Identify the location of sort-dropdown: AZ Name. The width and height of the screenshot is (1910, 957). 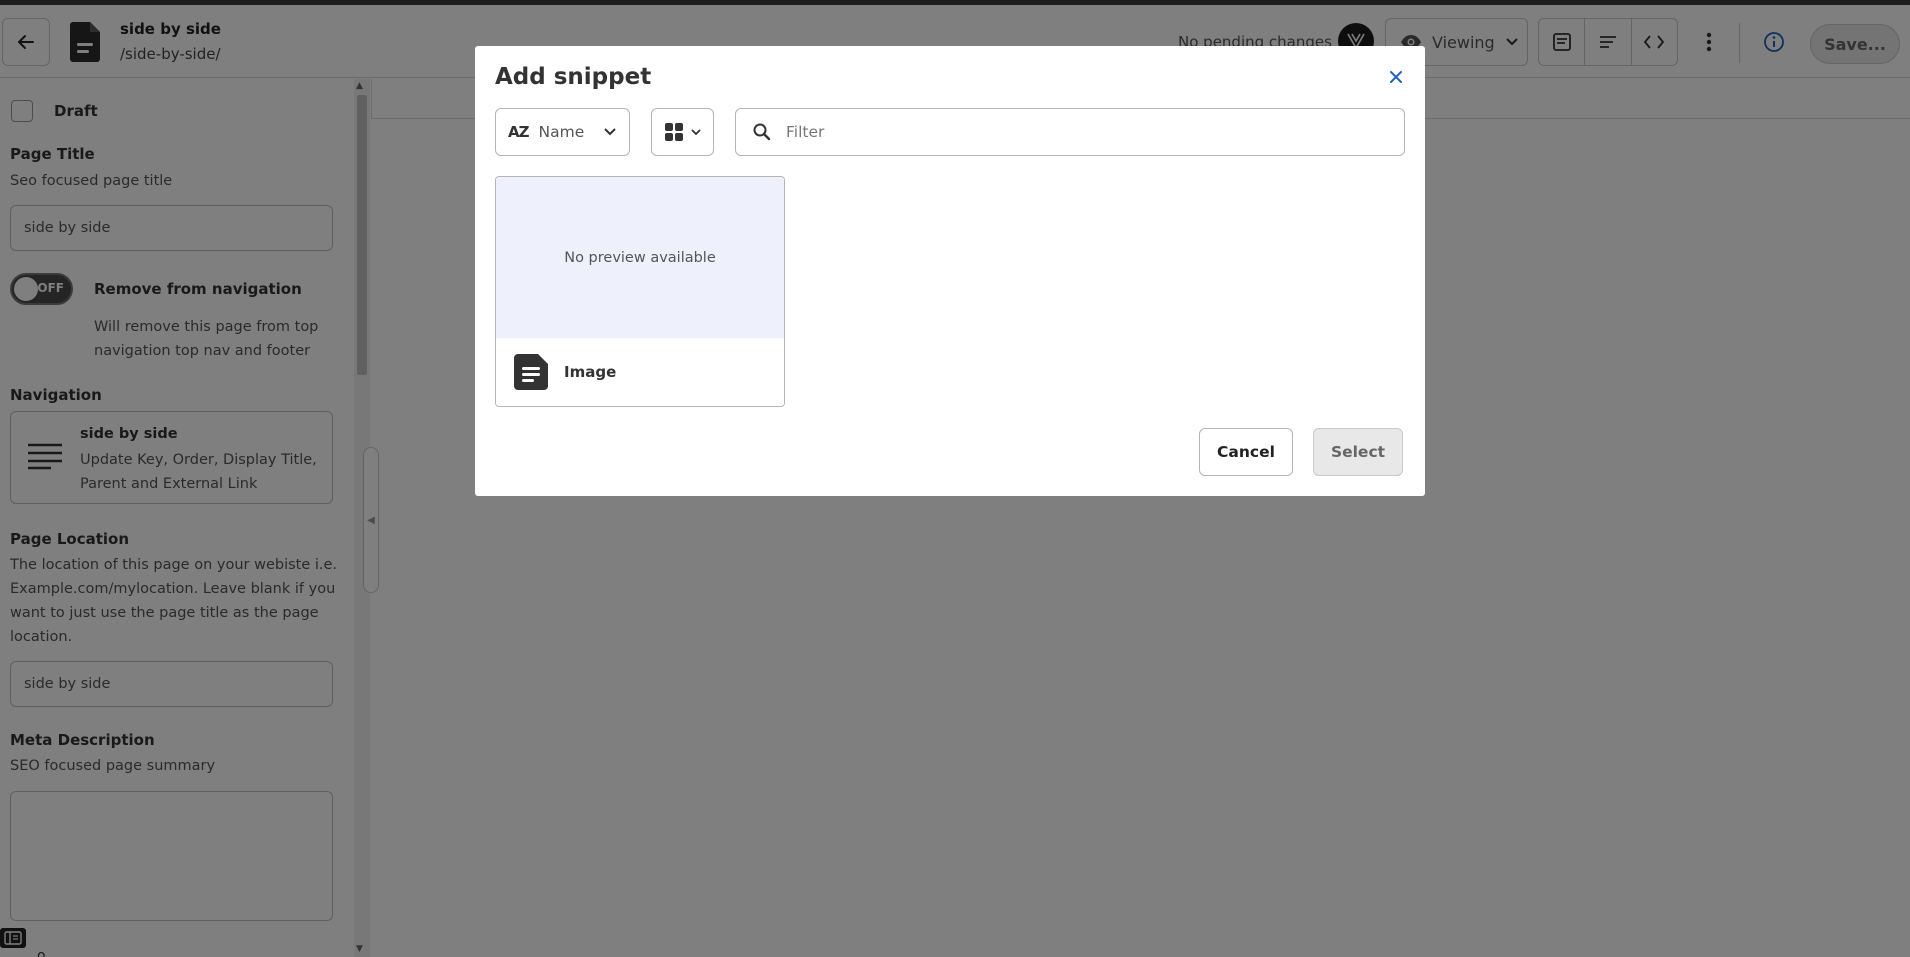
(562, 132).